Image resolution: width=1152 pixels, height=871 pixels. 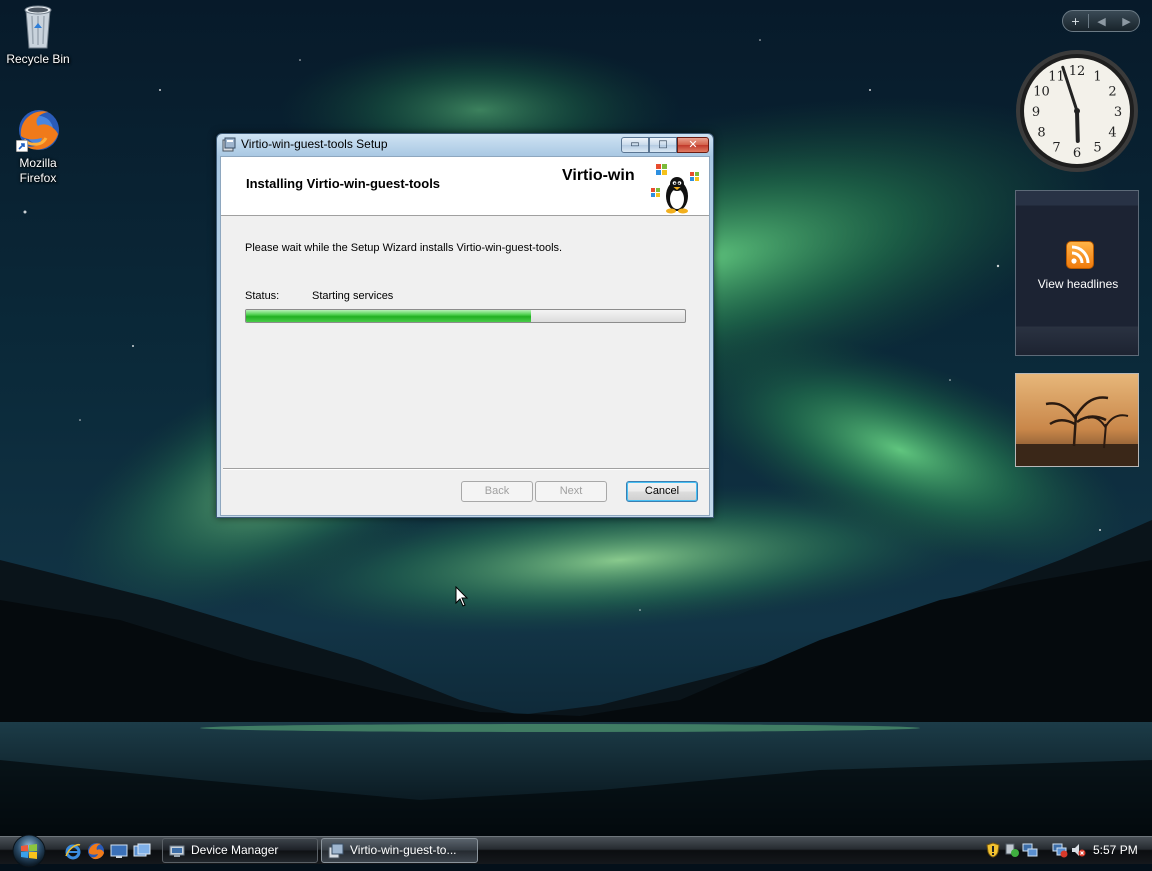 I want to click on minimize-icon: ▭, so click(x=635, y=144).